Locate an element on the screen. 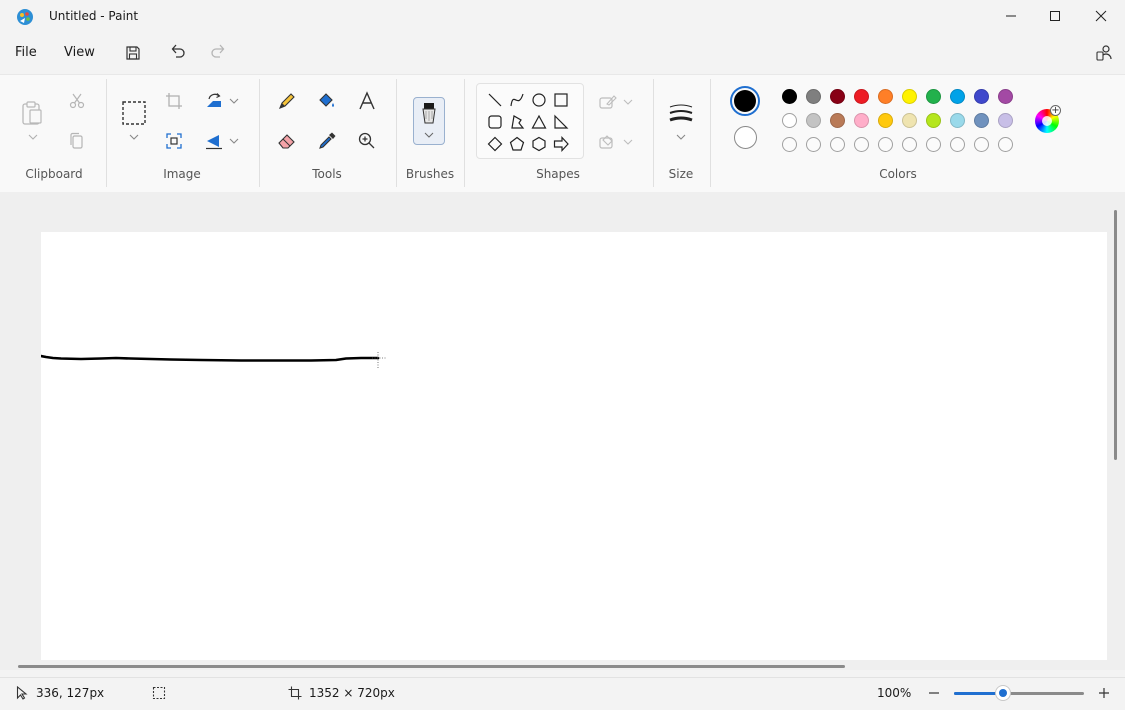  pencil-tool is located at coordinates (287, 101).